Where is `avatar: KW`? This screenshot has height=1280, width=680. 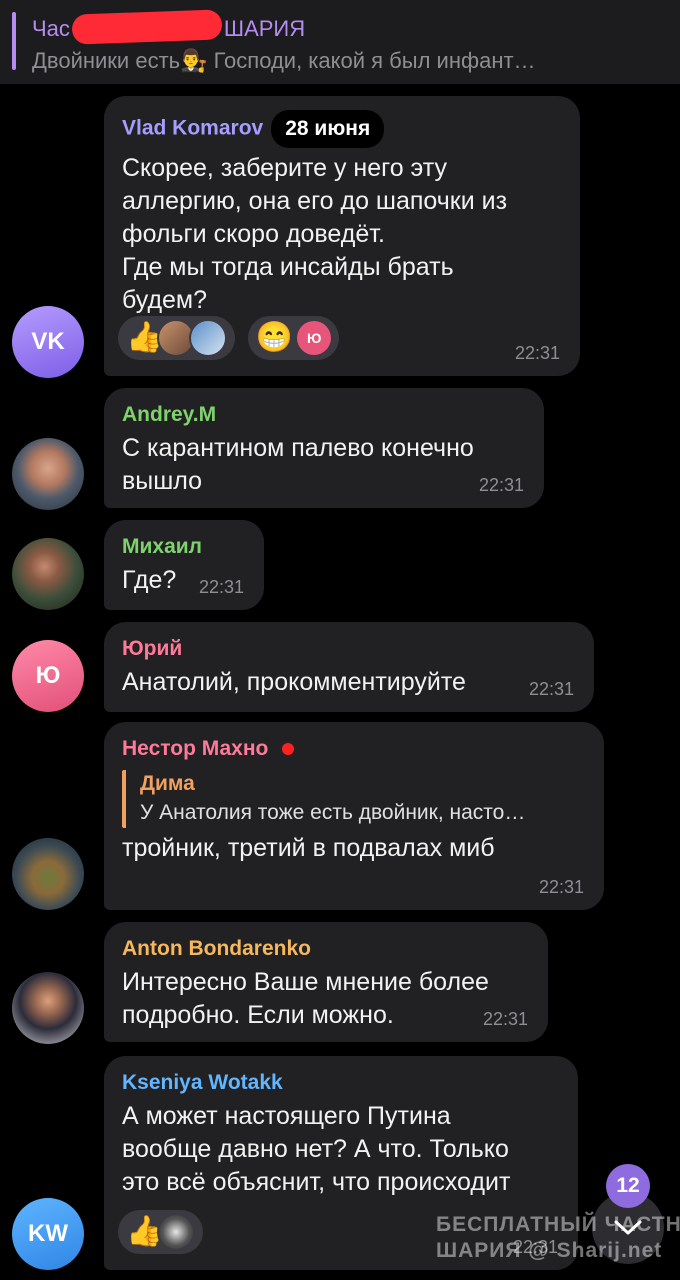
avatar: KW is located at coordinates (48, 1234).